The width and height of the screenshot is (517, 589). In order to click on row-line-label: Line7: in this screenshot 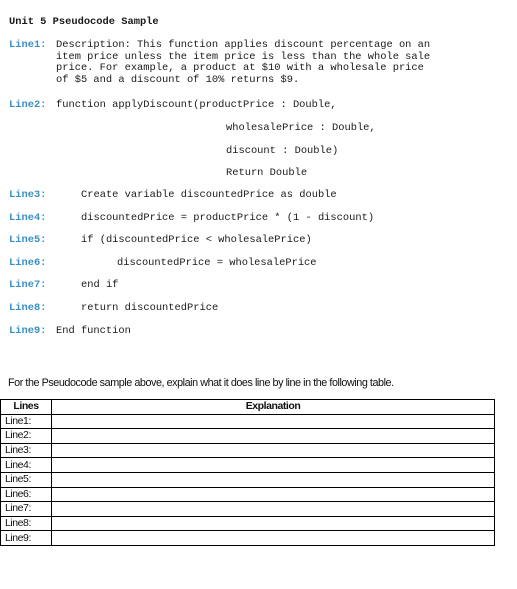, I will do `click(26, 509)`.